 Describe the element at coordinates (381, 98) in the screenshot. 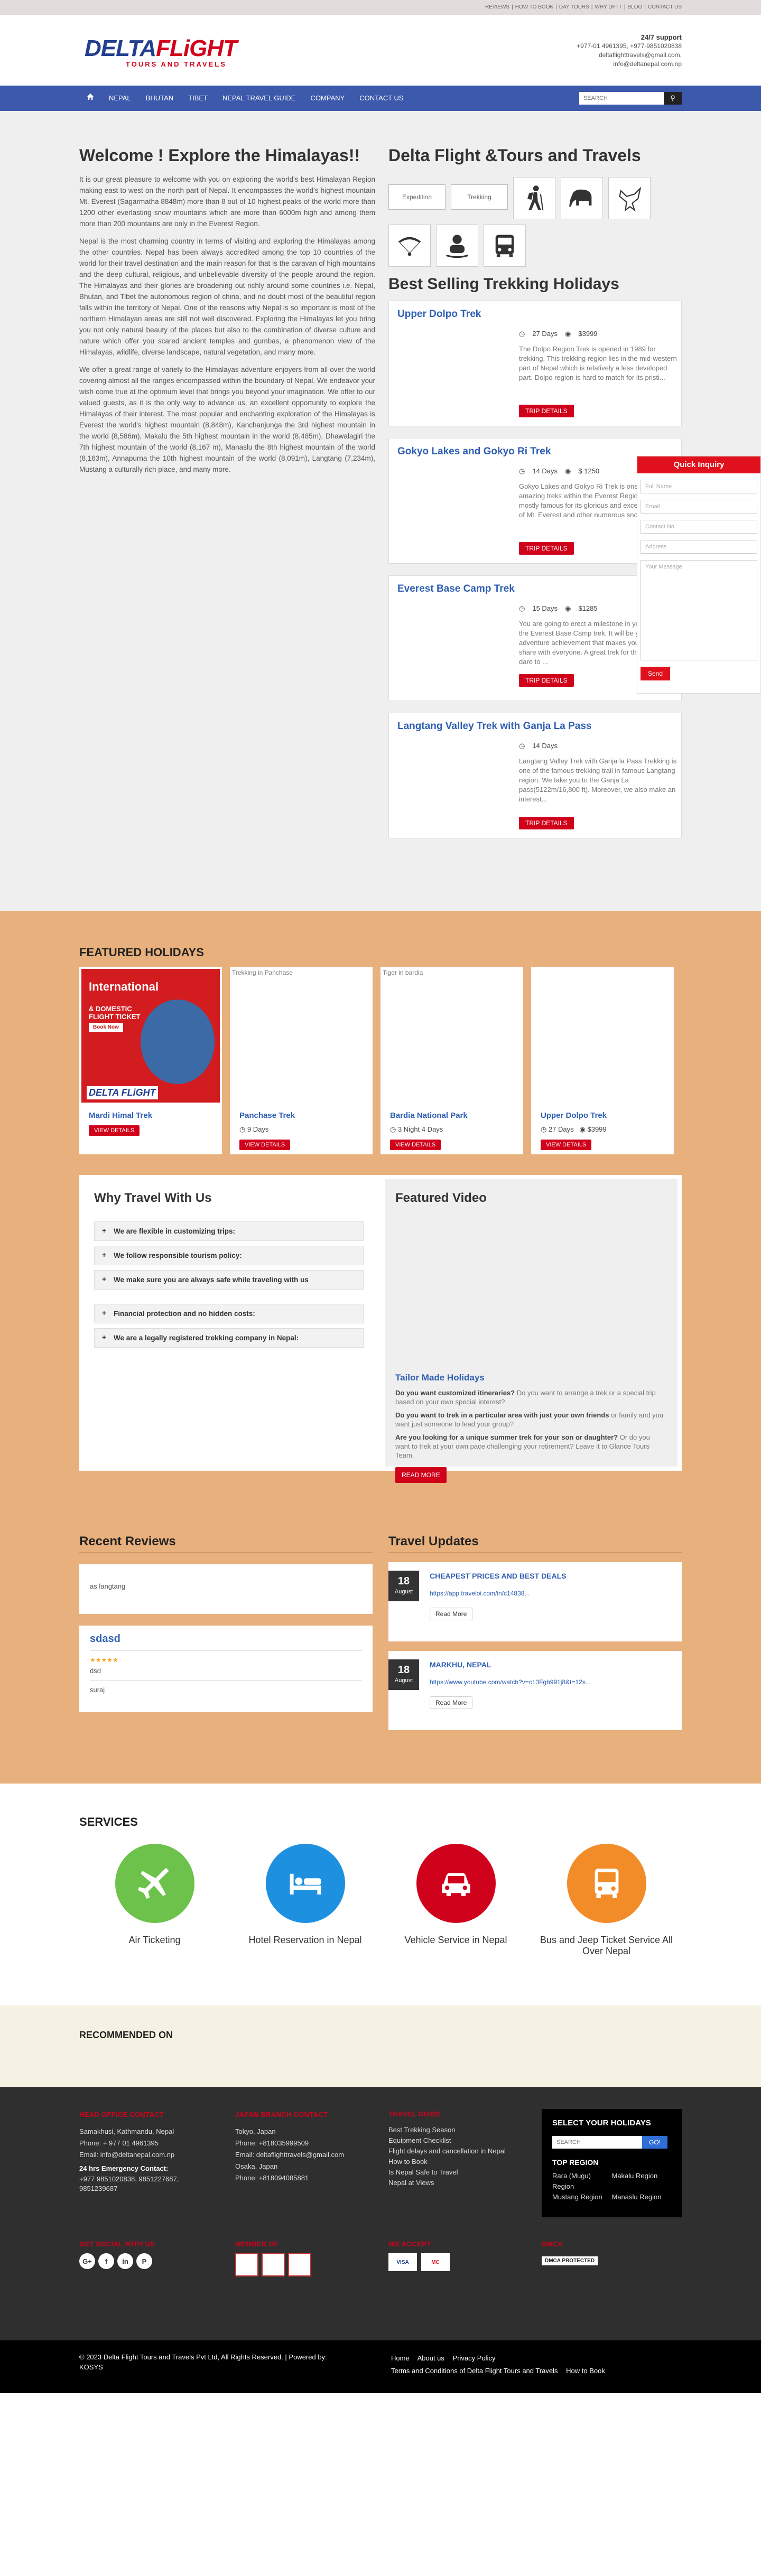

I see `nav-item-contact: CONTACT US` at that location.